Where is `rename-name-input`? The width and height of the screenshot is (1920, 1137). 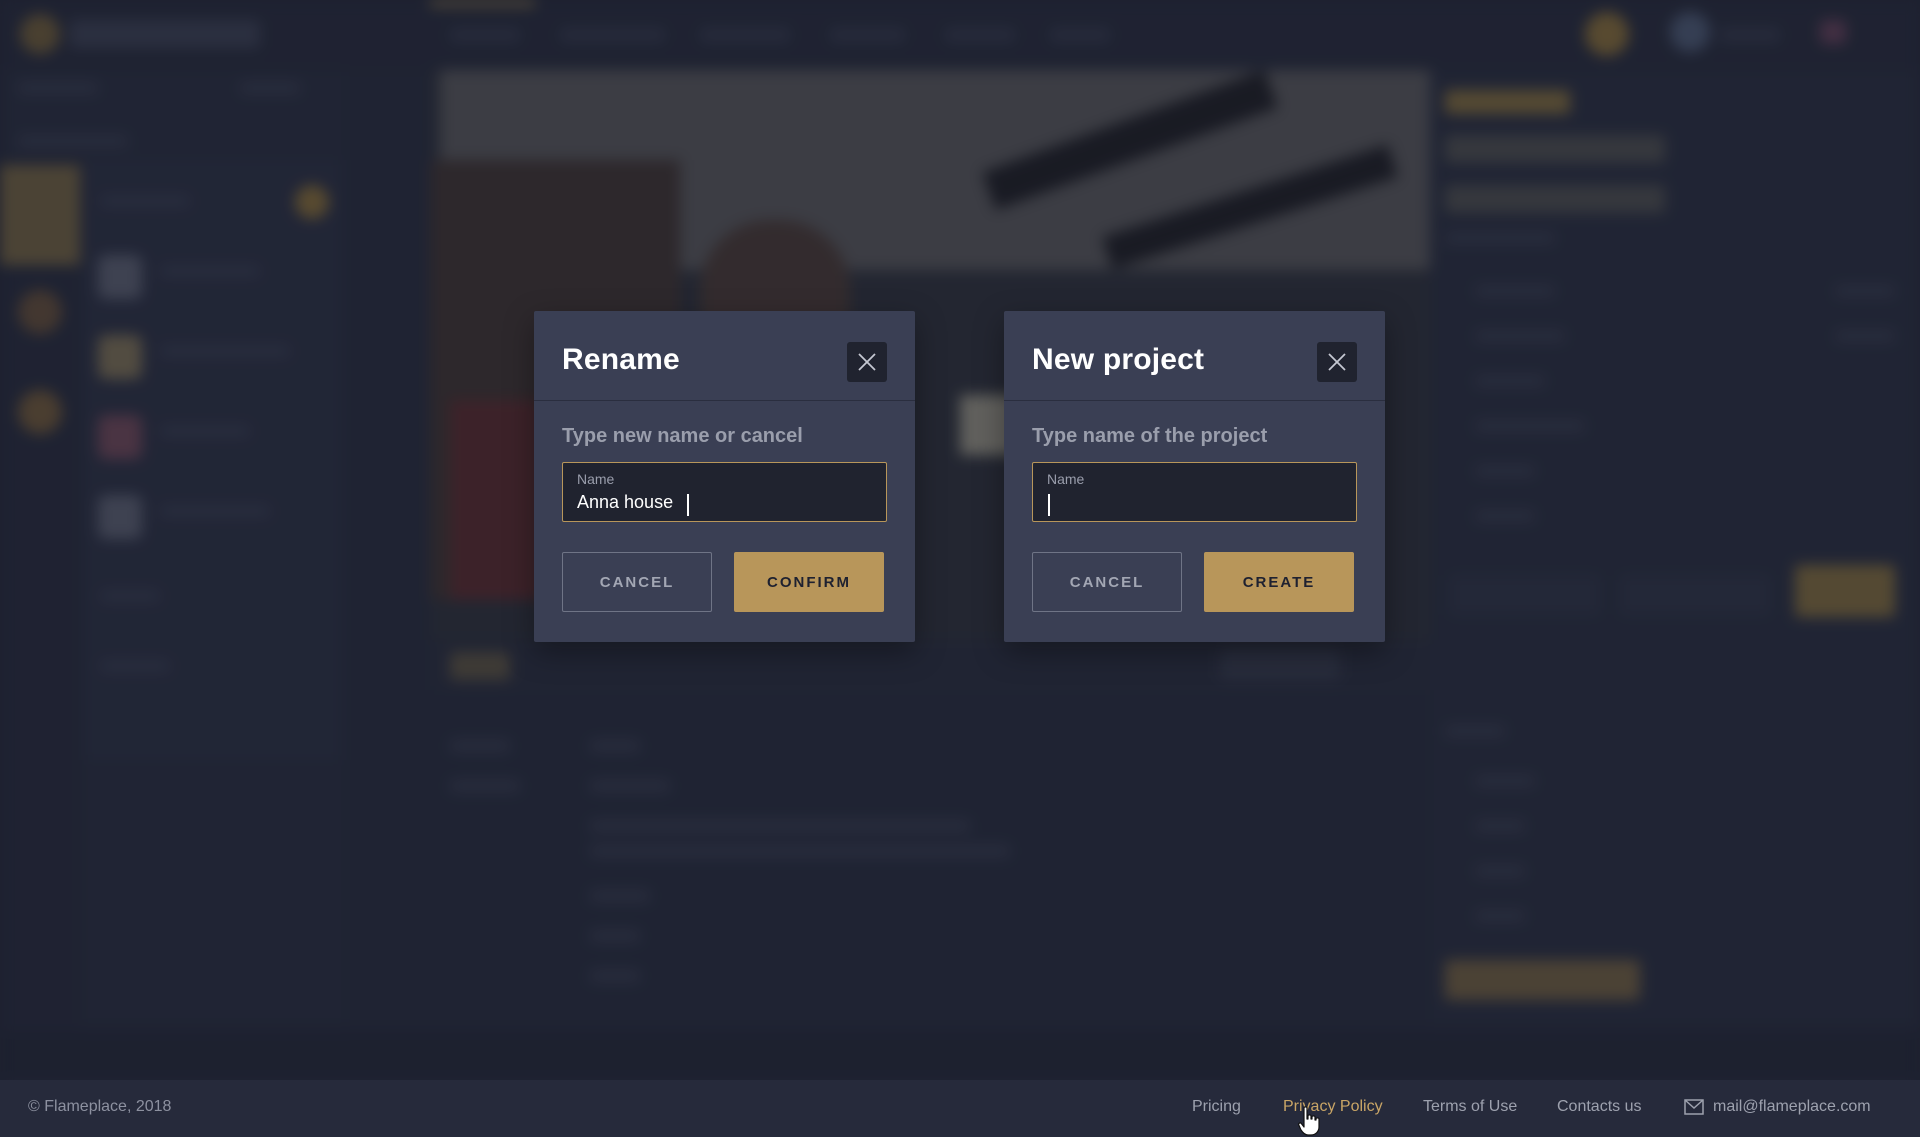
rename-name-input is located at coordinates (724, 502).